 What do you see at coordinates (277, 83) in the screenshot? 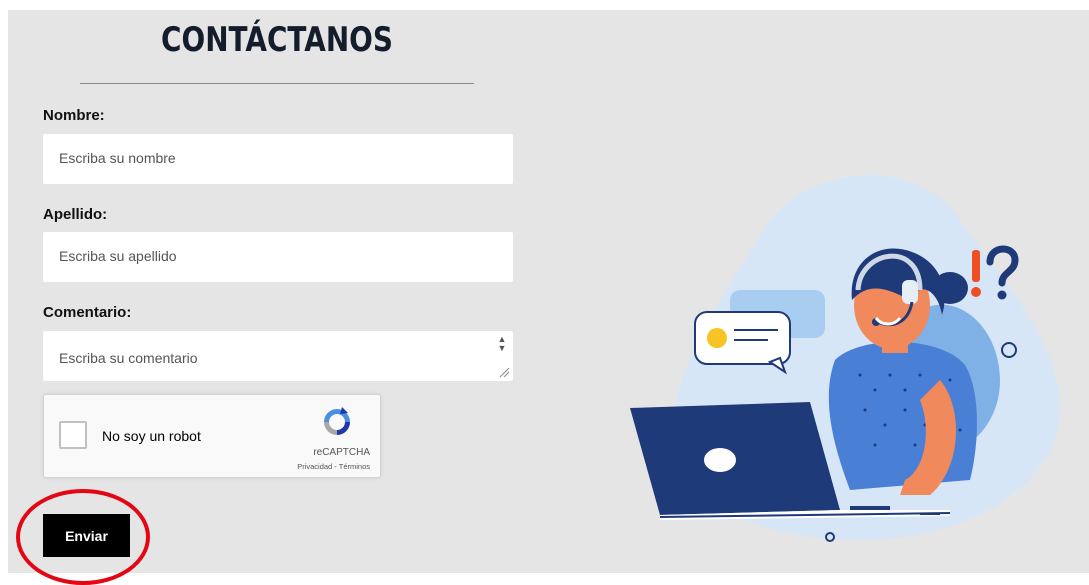
I see `title-divider` at bounding box center [277, 83].